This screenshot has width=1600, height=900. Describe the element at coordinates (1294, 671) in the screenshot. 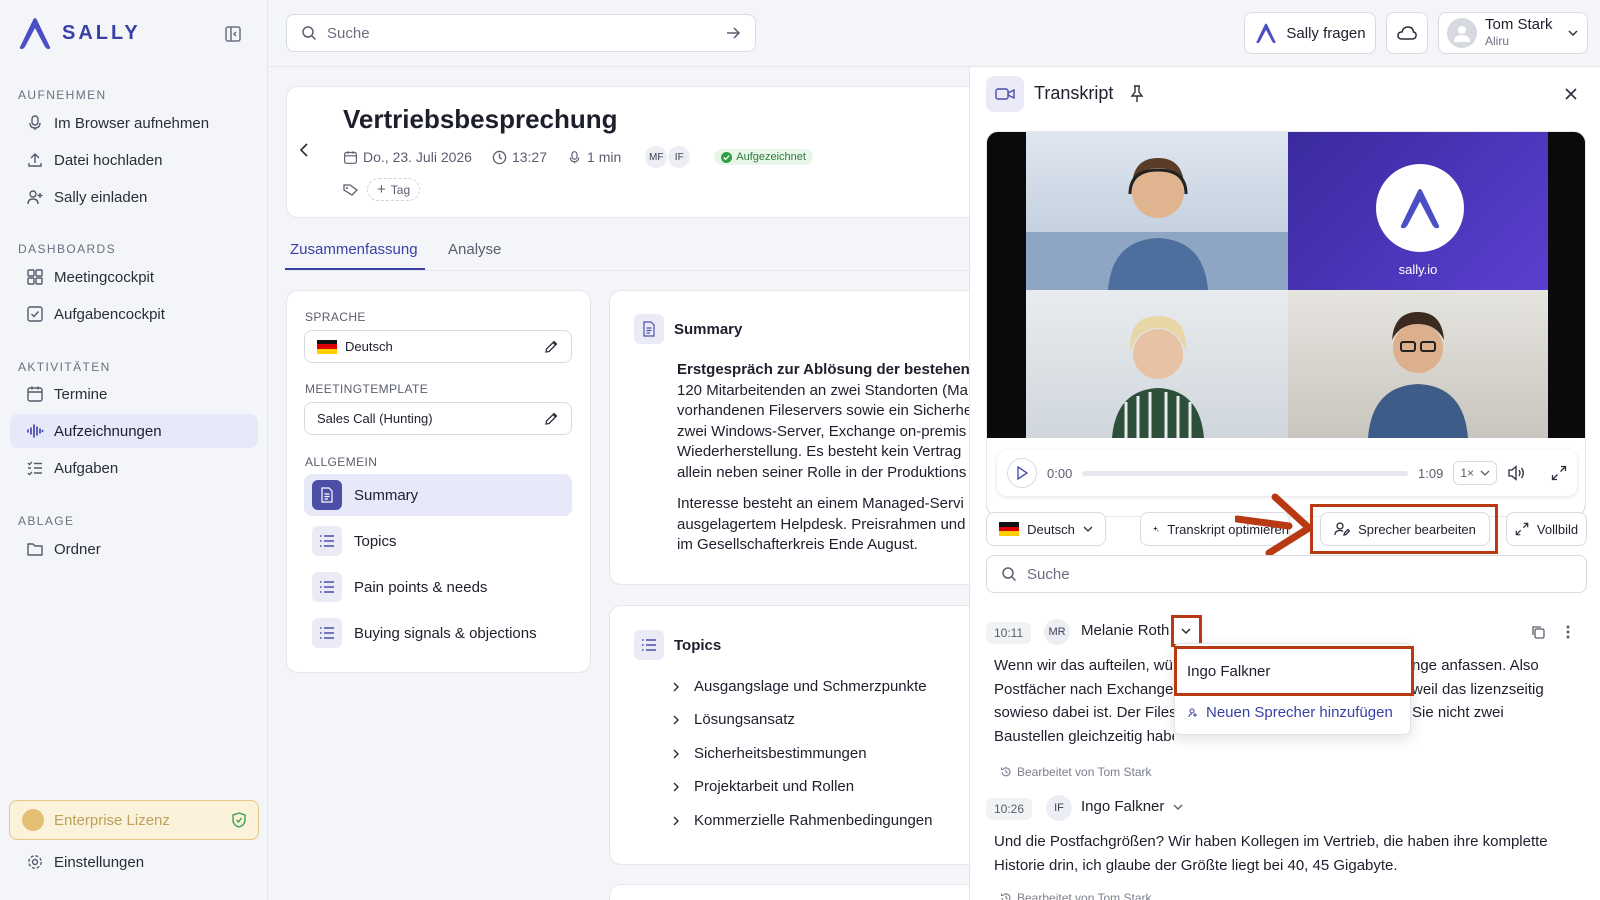

I see `dropdown-option-ingo-falkner: Ingo Falkner` at that location.